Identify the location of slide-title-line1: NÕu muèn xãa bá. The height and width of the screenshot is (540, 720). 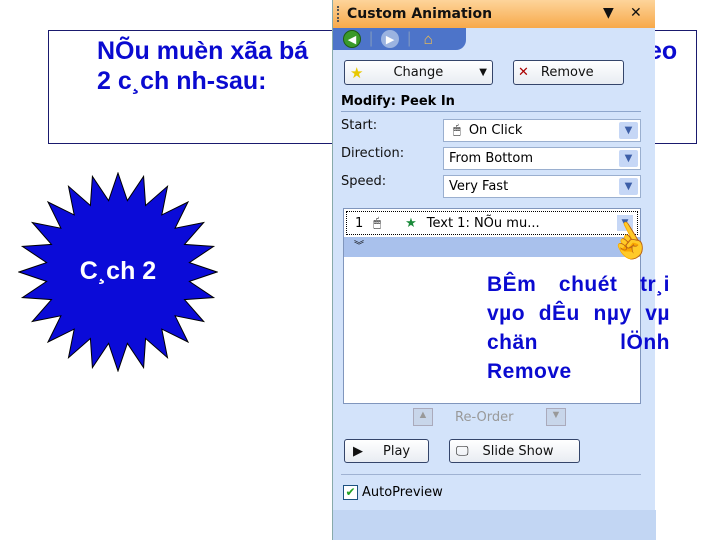
(203, 51).